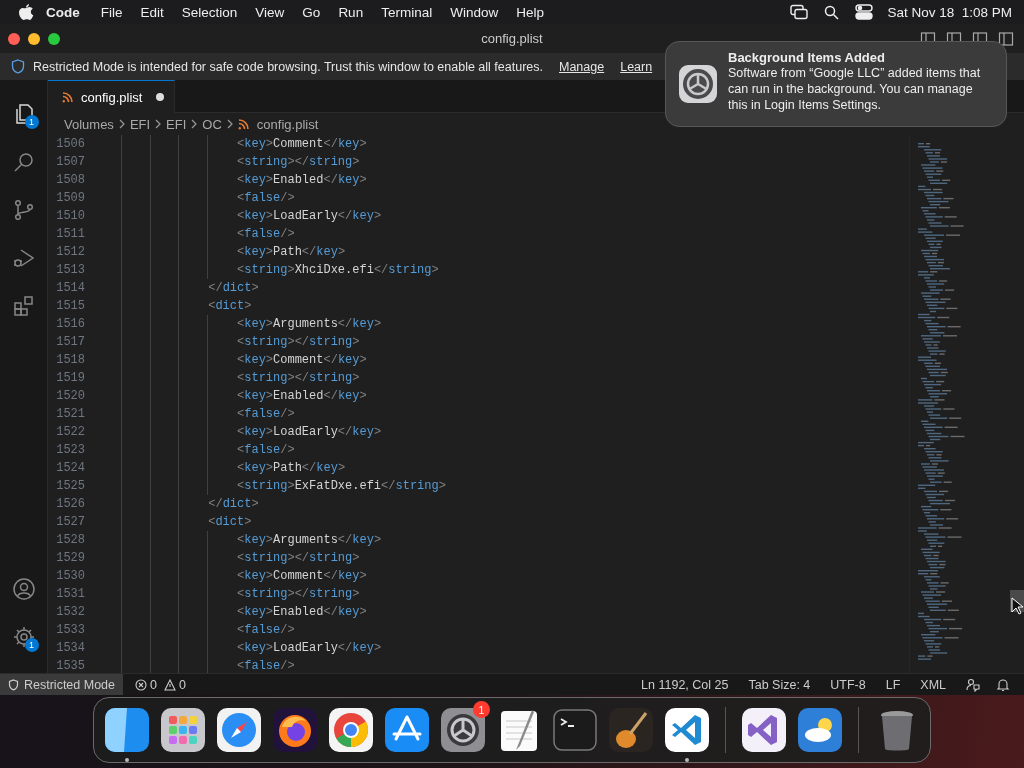 This screenshot has height=768, width=1024. Describe the element at coordinates (474, 12) in the screenshot. I see `menu-item: Window` at that location.